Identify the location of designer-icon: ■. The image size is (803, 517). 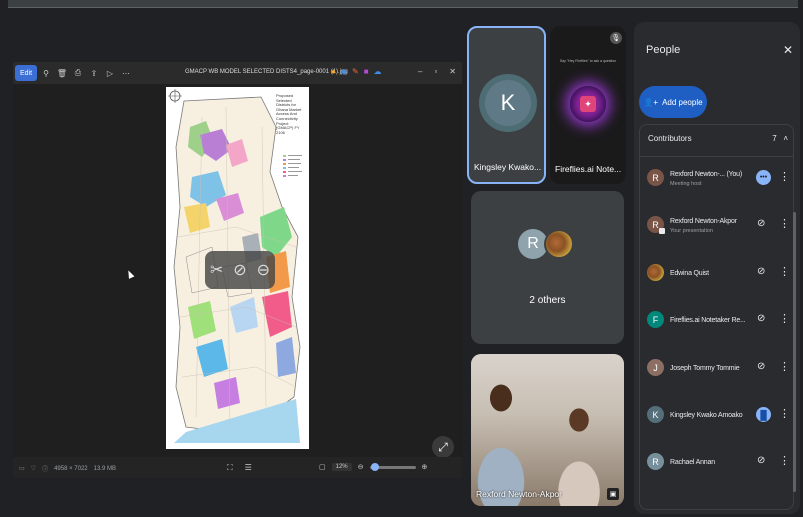
(366, 71).